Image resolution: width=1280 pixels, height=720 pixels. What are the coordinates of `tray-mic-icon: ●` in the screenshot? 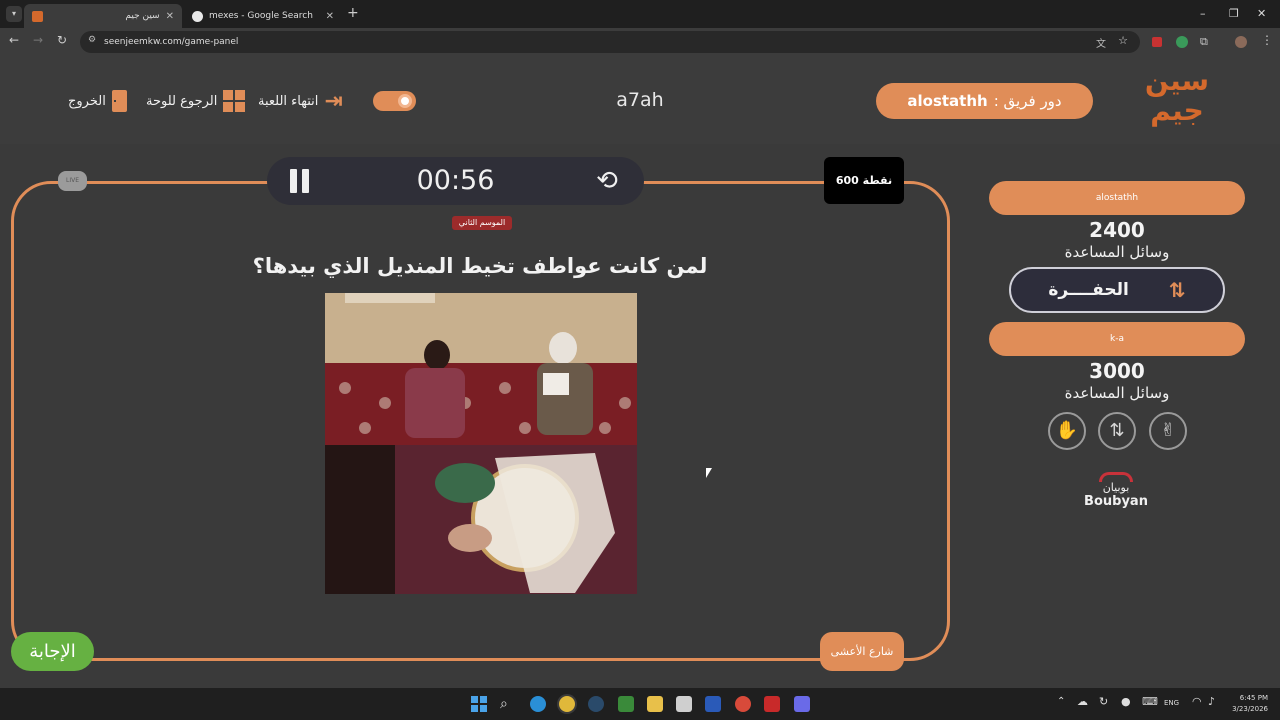 It's located at (1126, 701).